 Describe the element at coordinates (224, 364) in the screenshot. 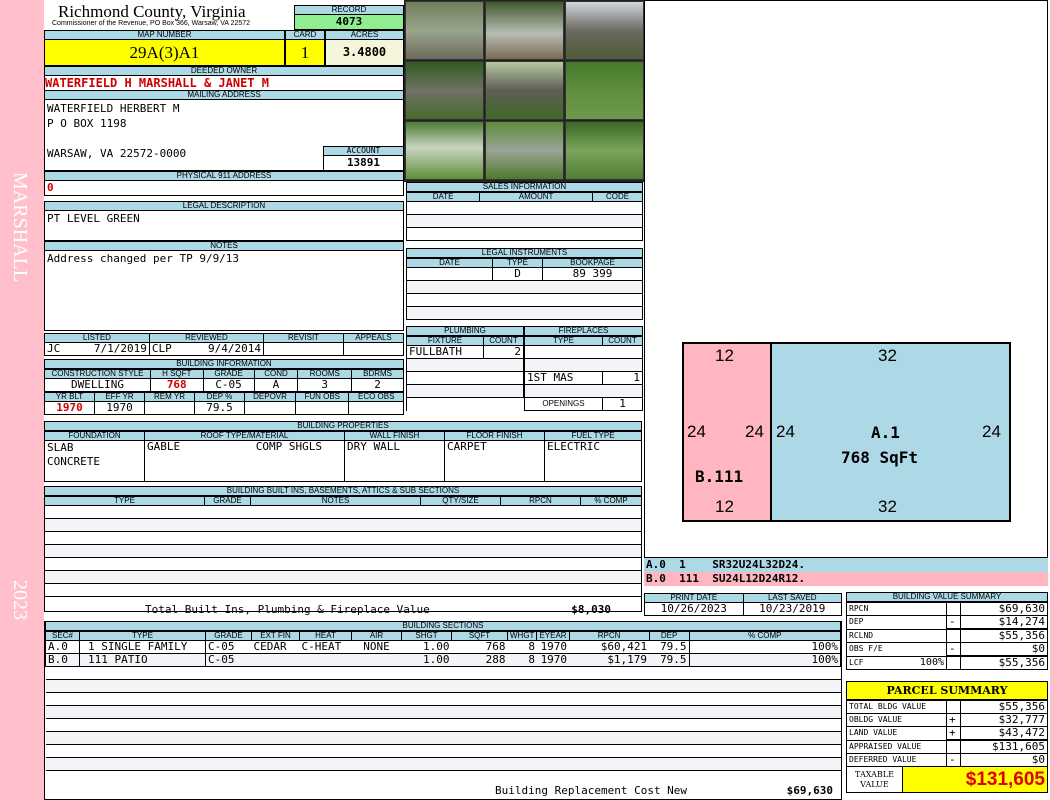

I see `building-info-label: BUILDING INFORMATION` at that location.